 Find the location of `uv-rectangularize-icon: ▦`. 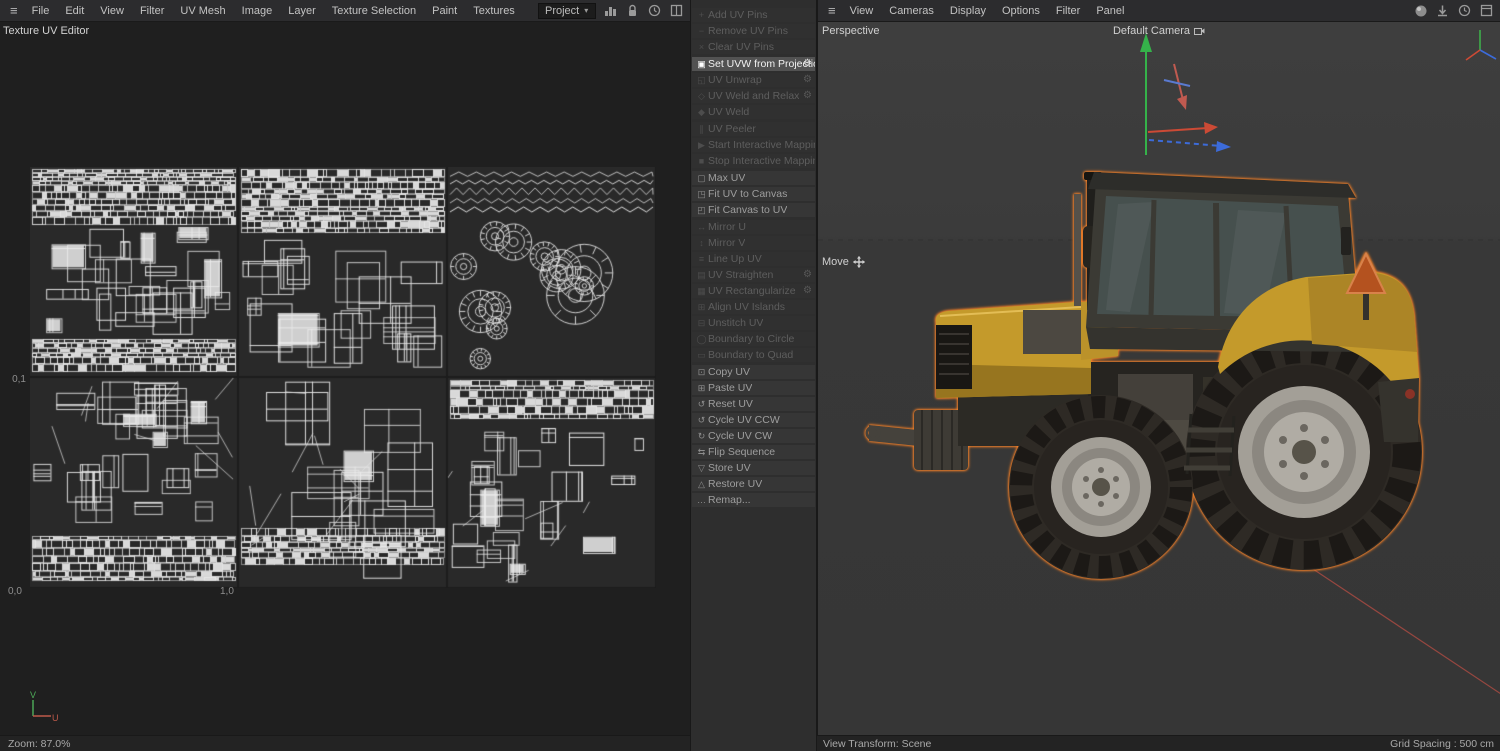

uv-rectangularize-icon: ▦ is located at coordinates (701, 290).